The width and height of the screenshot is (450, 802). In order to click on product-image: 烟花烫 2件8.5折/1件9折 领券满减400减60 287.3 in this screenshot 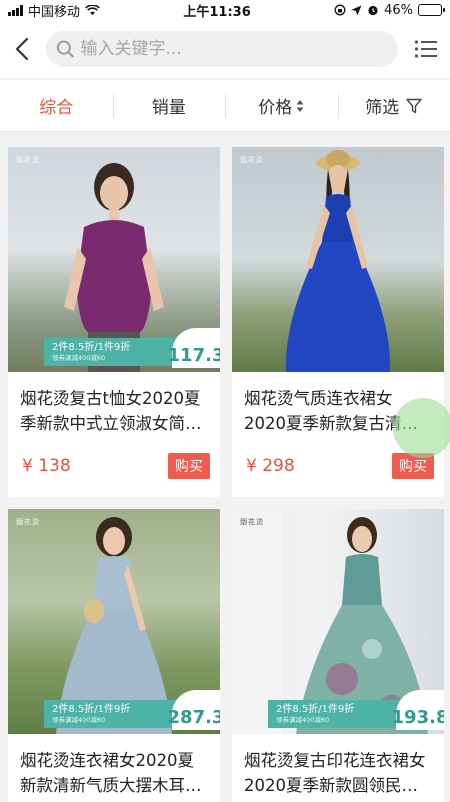, I will do `click(114, 621)`.